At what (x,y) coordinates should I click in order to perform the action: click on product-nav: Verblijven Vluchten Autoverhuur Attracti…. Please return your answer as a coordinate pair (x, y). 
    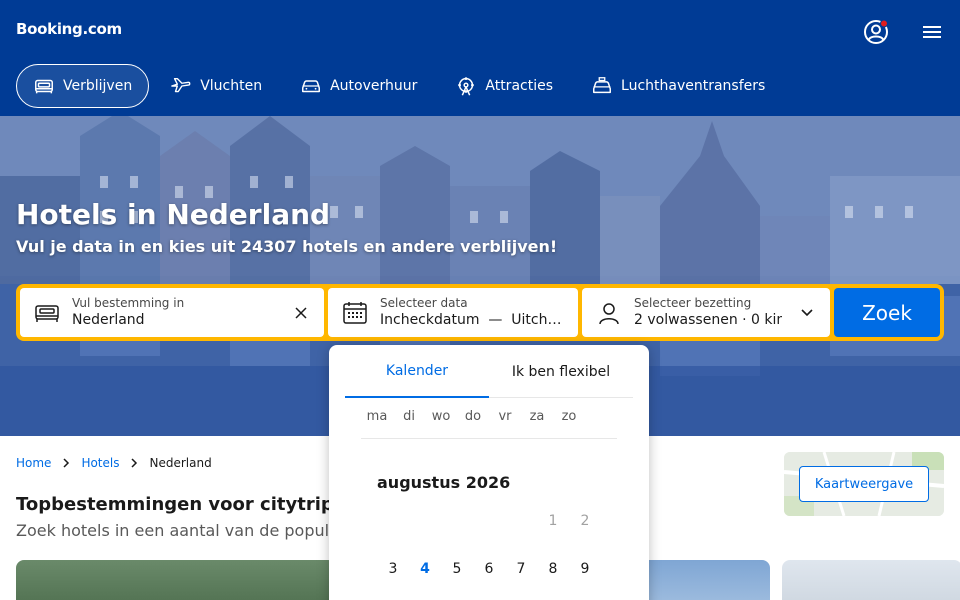
    Looking at the image, I should click on (401, 86).